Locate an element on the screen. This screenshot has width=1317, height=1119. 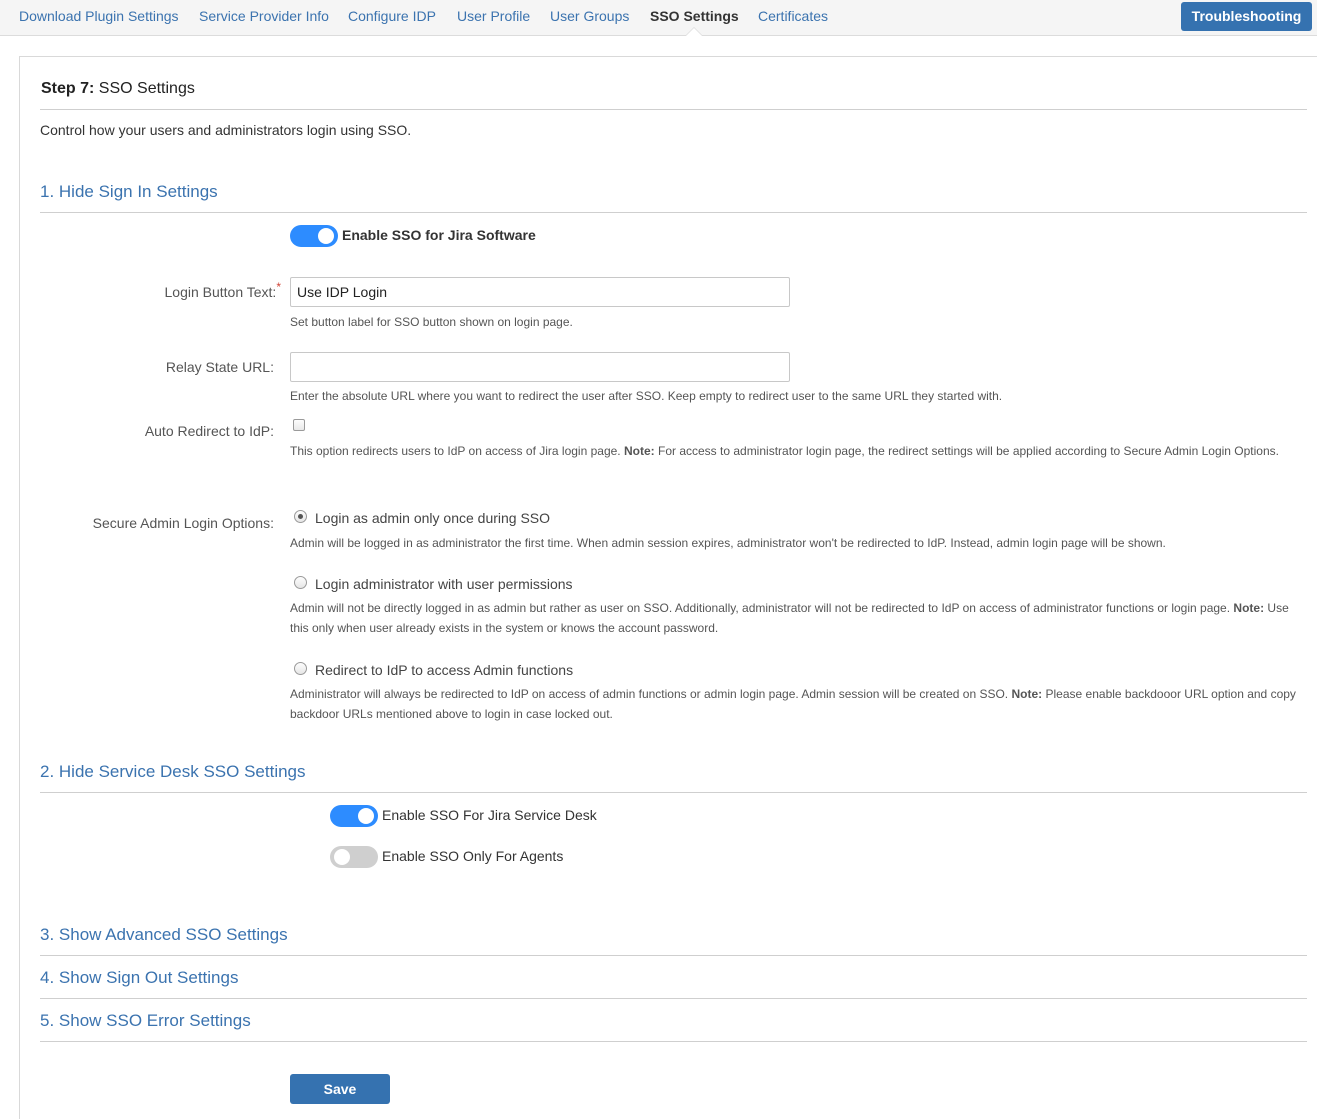
admin-option-once-label: Login as admin only once during SSO is located at coordinates (433, 518).